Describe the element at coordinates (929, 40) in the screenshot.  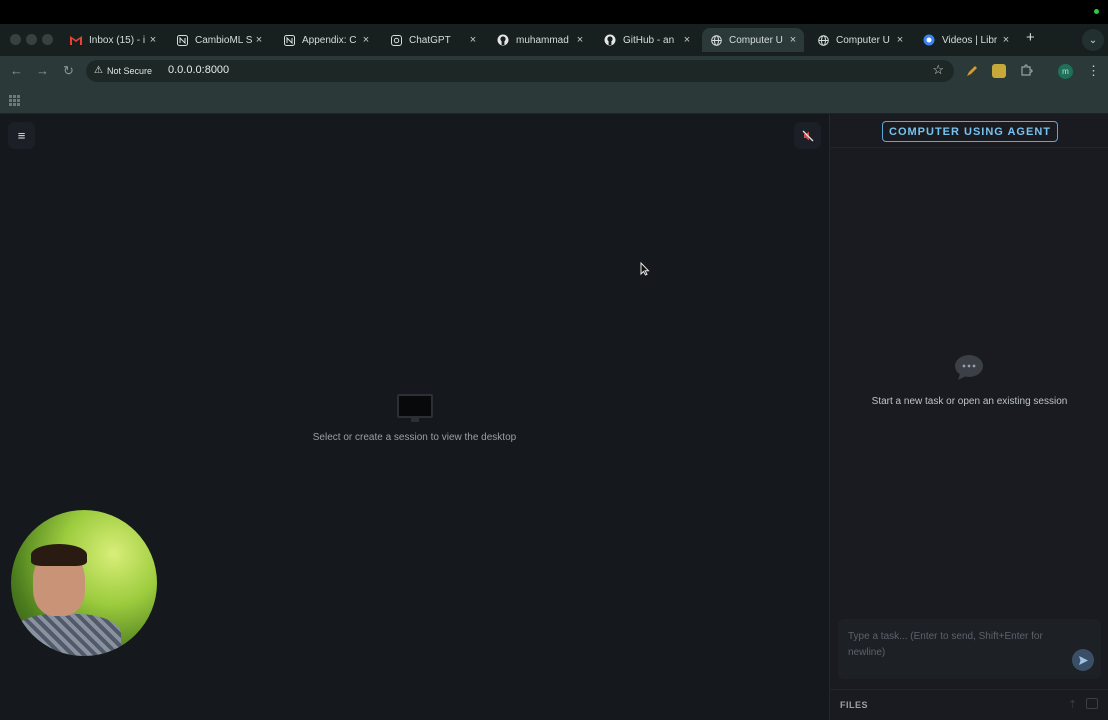
I see `library-icon` at that location.